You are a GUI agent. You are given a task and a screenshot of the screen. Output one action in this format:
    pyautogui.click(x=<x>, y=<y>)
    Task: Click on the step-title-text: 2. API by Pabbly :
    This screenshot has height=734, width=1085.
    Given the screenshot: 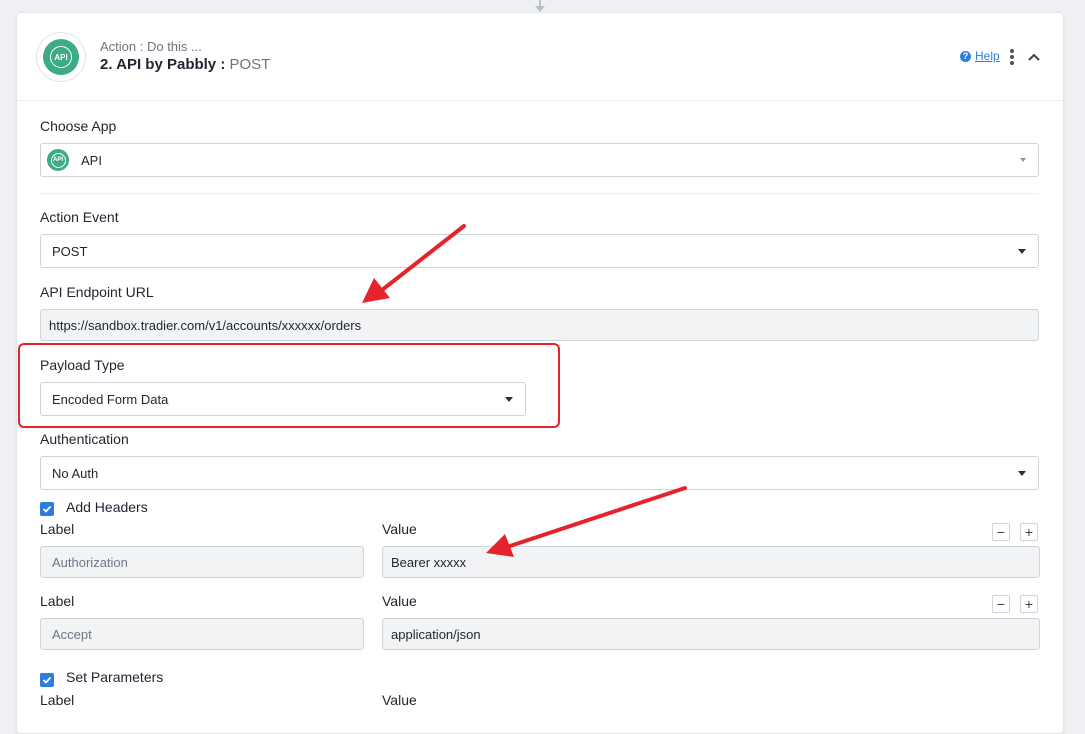 What is the action you would take?
    pyautogui.click(x=163, y=64)
    